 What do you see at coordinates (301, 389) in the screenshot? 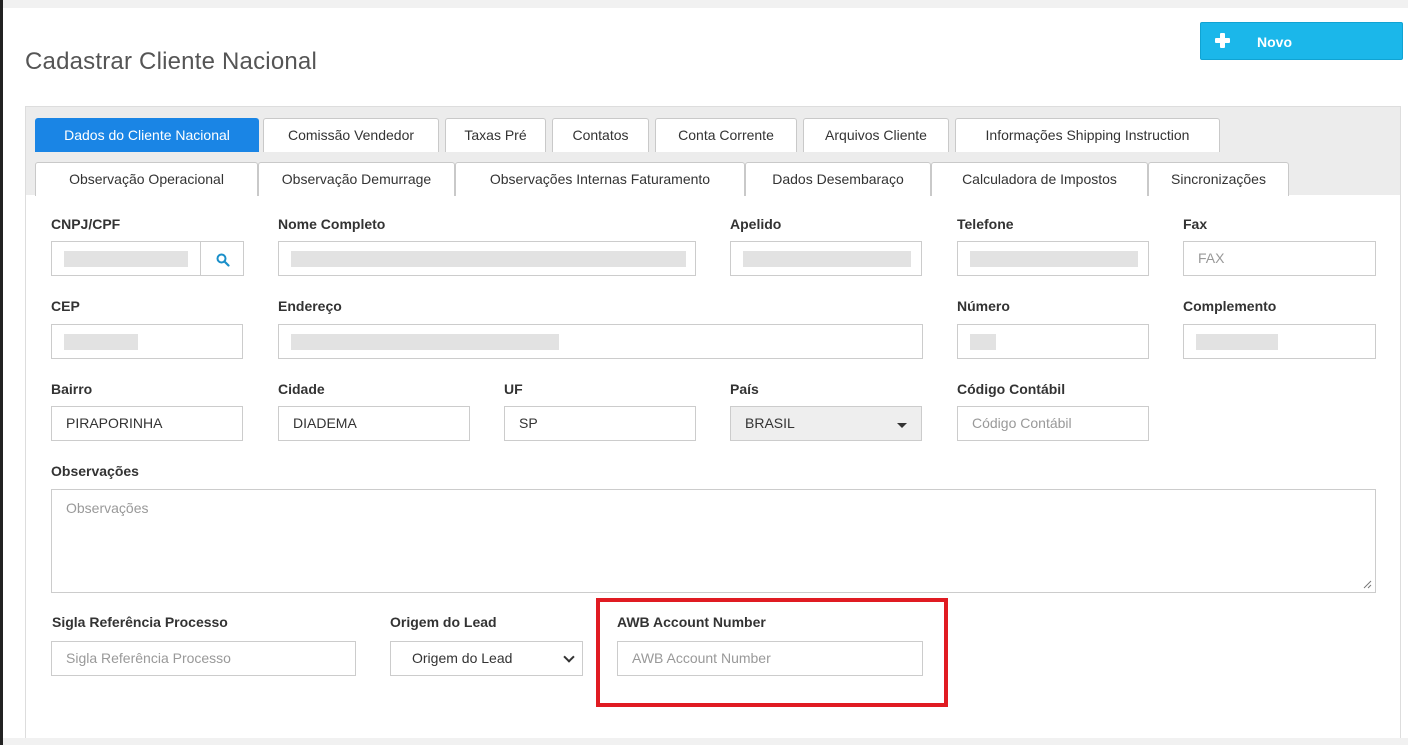
I see `cidade-label: Cidade` at bounding box center [301, 389].